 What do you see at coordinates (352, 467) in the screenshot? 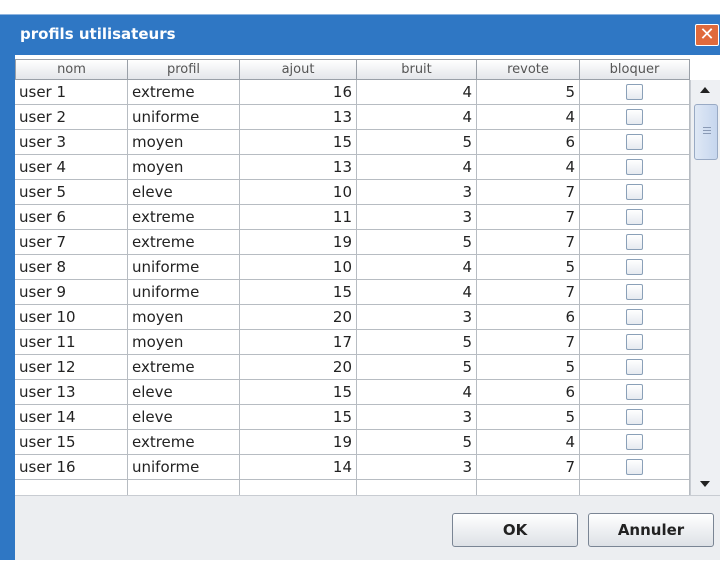
I see `table-row: user 16 uniforme 14 3 7` at bounding box center [352, 467].